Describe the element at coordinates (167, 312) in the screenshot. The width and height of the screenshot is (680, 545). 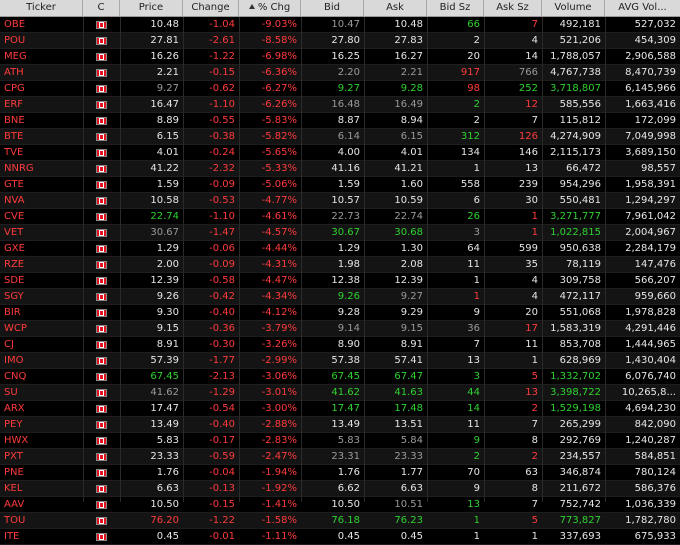
I see `cell-price: 9.30` at that location.